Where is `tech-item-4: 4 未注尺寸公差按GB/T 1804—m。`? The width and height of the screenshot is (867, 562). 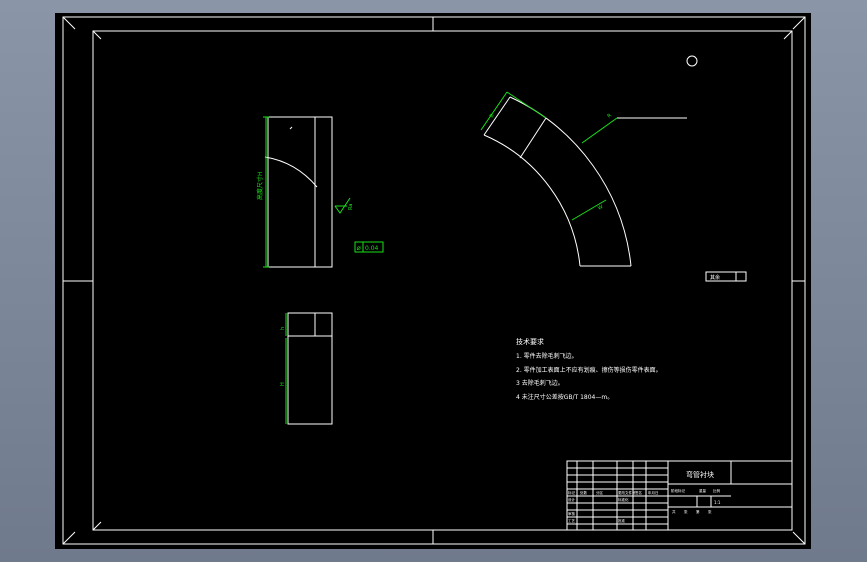
tech-item-4: 4 未注尺寸公差按GB/T 1804—m。 is located at coordinates (564, 397).